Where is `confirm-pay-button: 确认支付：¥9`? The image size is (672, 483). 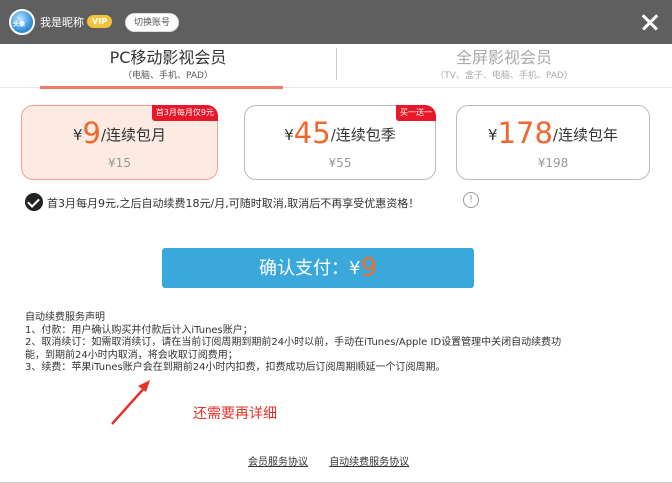 confirm-pay-button: 确认支付：¥9 is located at coordinates (318, 268).